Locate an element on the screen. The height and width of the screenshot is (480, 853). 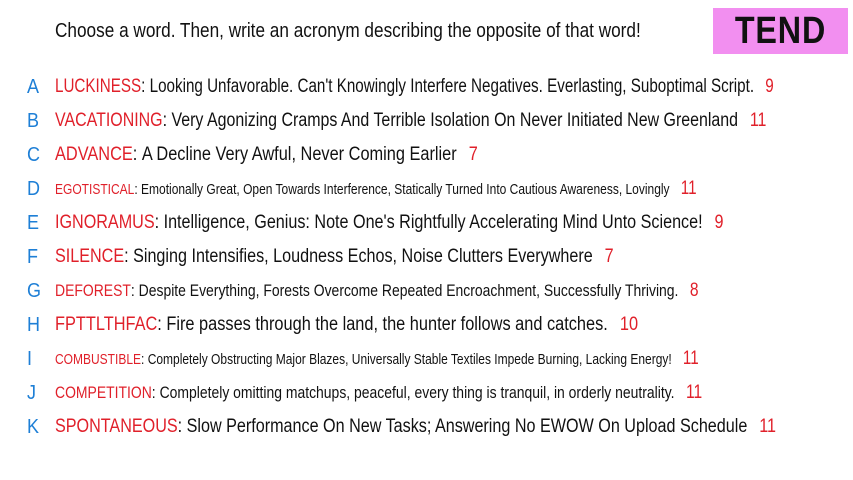
target-word: TEND is located at coordinates (780, 31).